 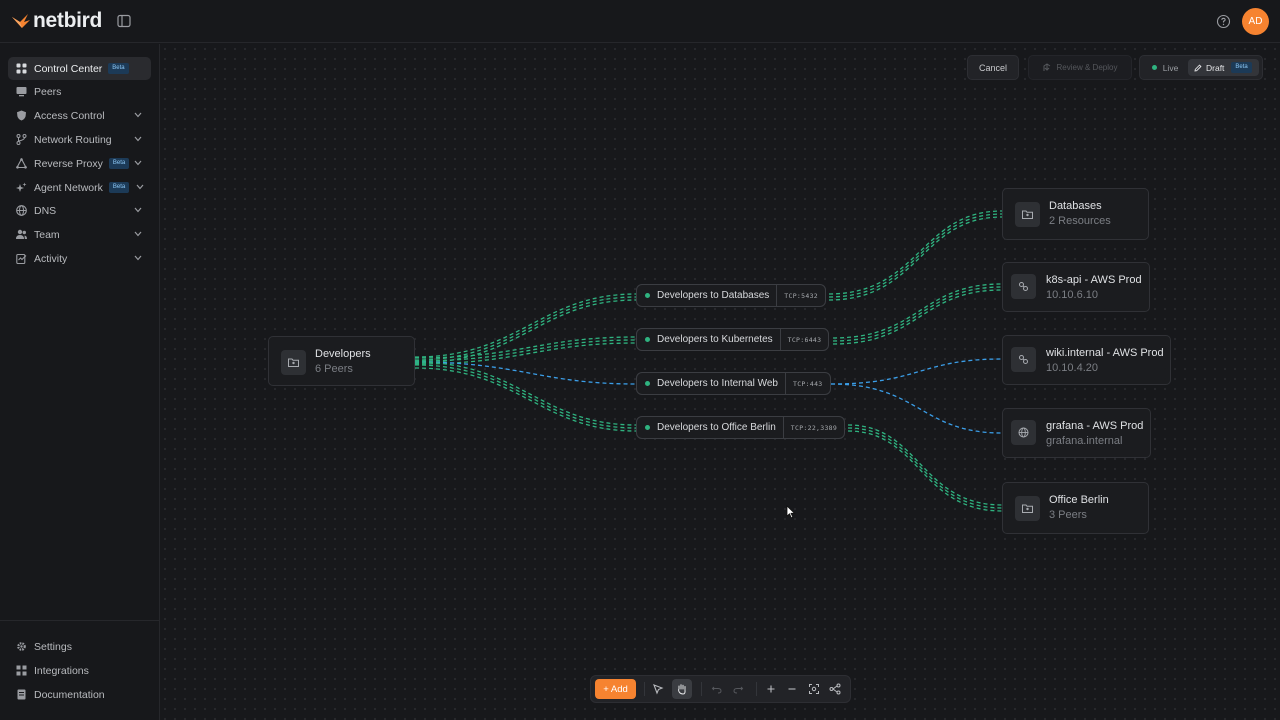 I want to click on destination-node-grafana: grafana - AWS Prod grafana.internal, so click(x=1076, y=433).